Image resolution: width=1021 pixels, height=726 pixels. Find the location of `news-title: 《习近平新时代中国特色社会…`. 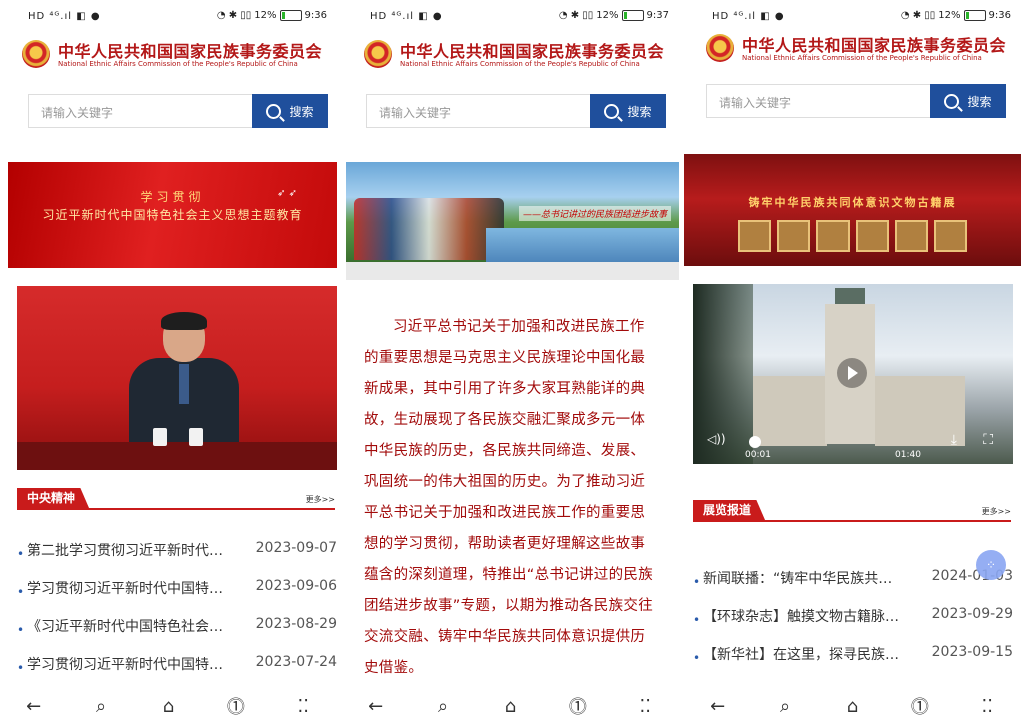

news-title: 《习近平新时代中国特色社会… is located at coordinates (125, 627).